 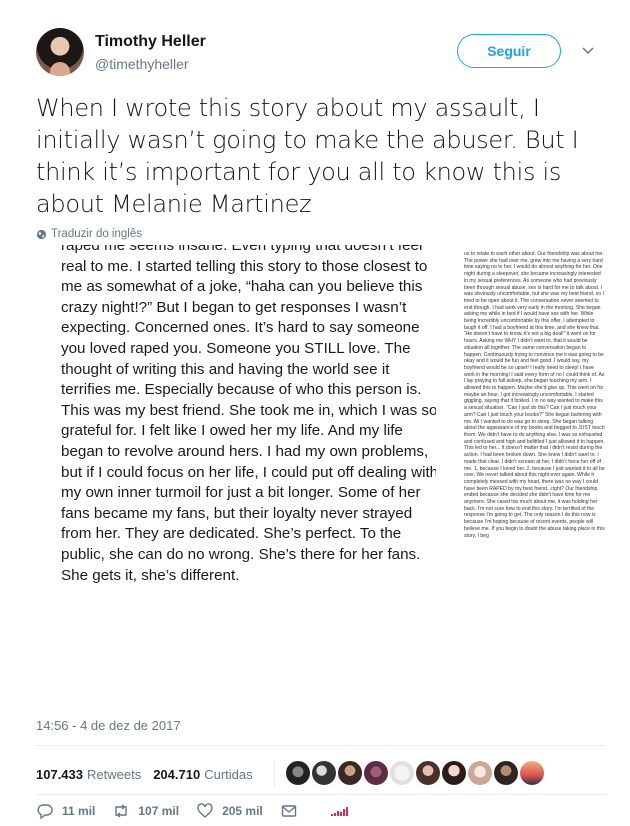 I want to click on analytics-icon, so click(x=339, y=811).